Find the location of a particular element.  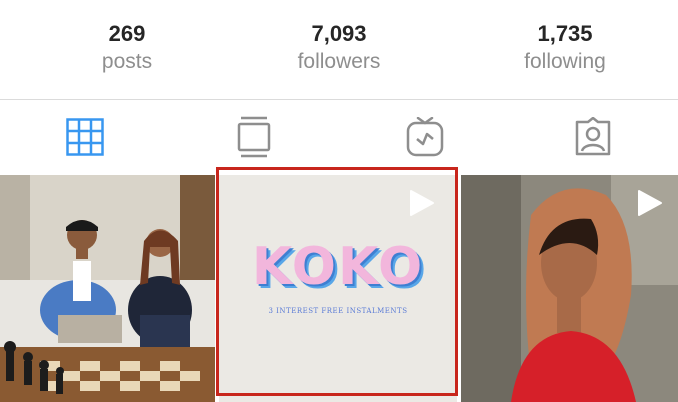

following-label: following is located at coordinates (565, 61).